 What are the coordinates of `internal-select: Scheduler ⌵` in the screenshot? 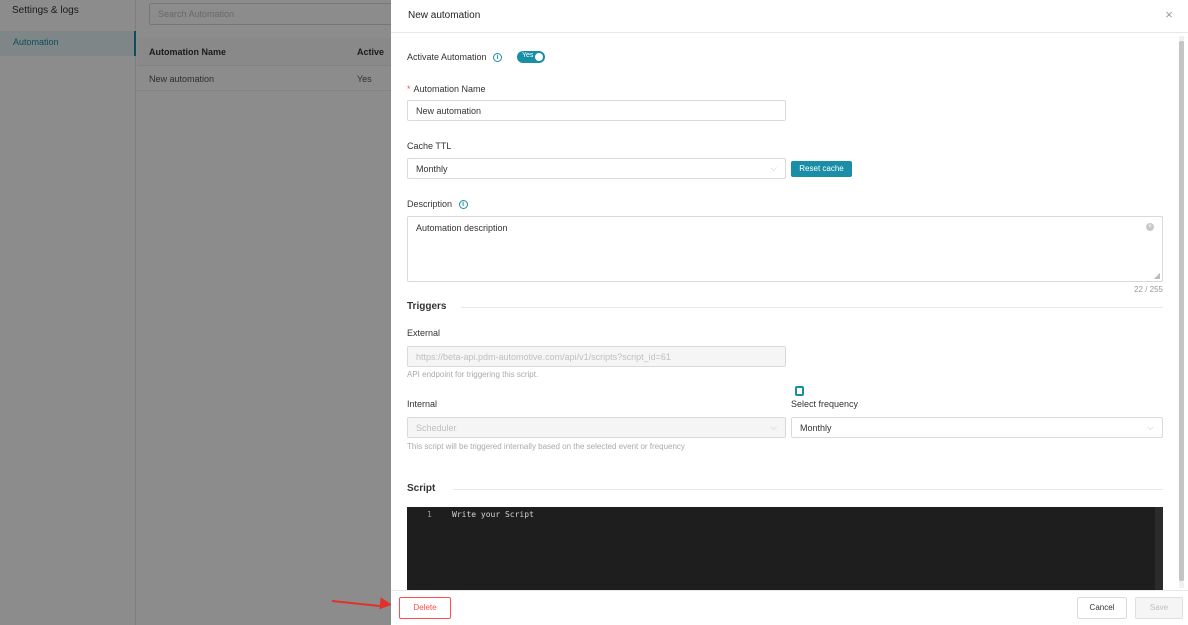 It's located at (596, 427).